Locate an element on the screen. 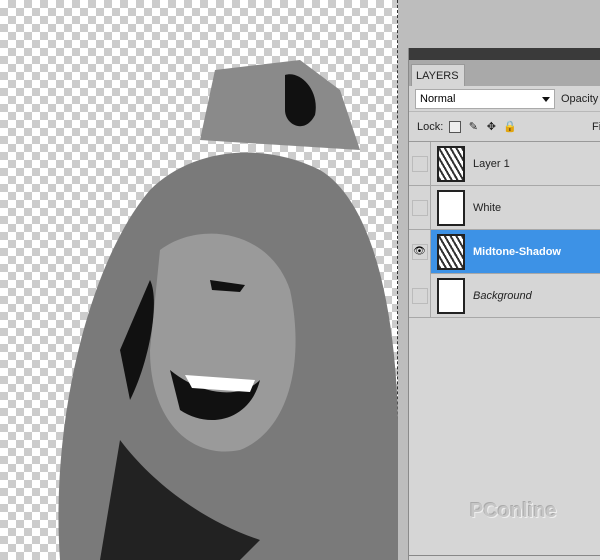  blend-mode-select: Normal is located at coordinates (485, 98).